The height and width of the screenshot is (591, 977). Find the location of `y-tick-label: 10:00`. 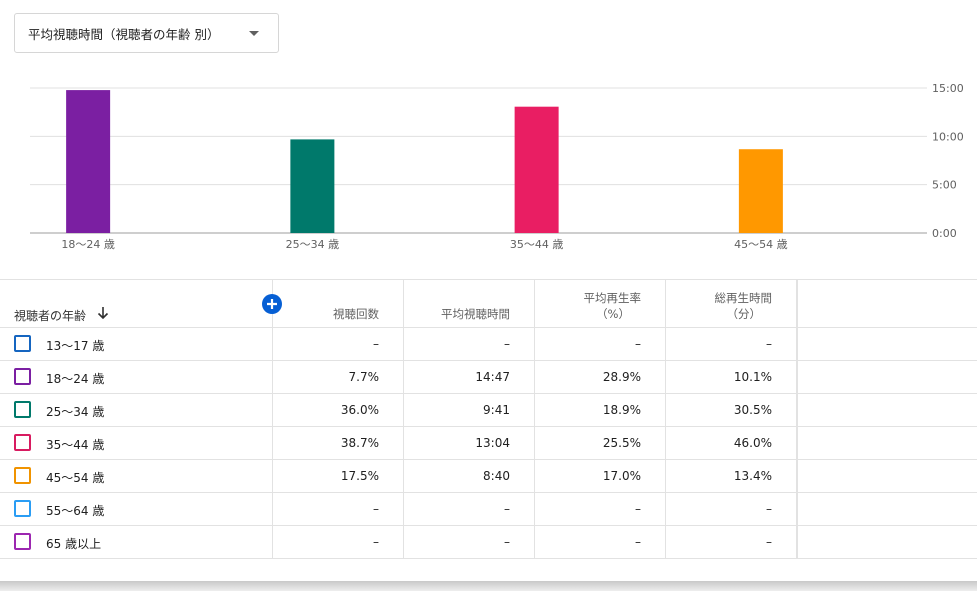

y-tick-label: 10:00 is located at coordinates (948, 136).